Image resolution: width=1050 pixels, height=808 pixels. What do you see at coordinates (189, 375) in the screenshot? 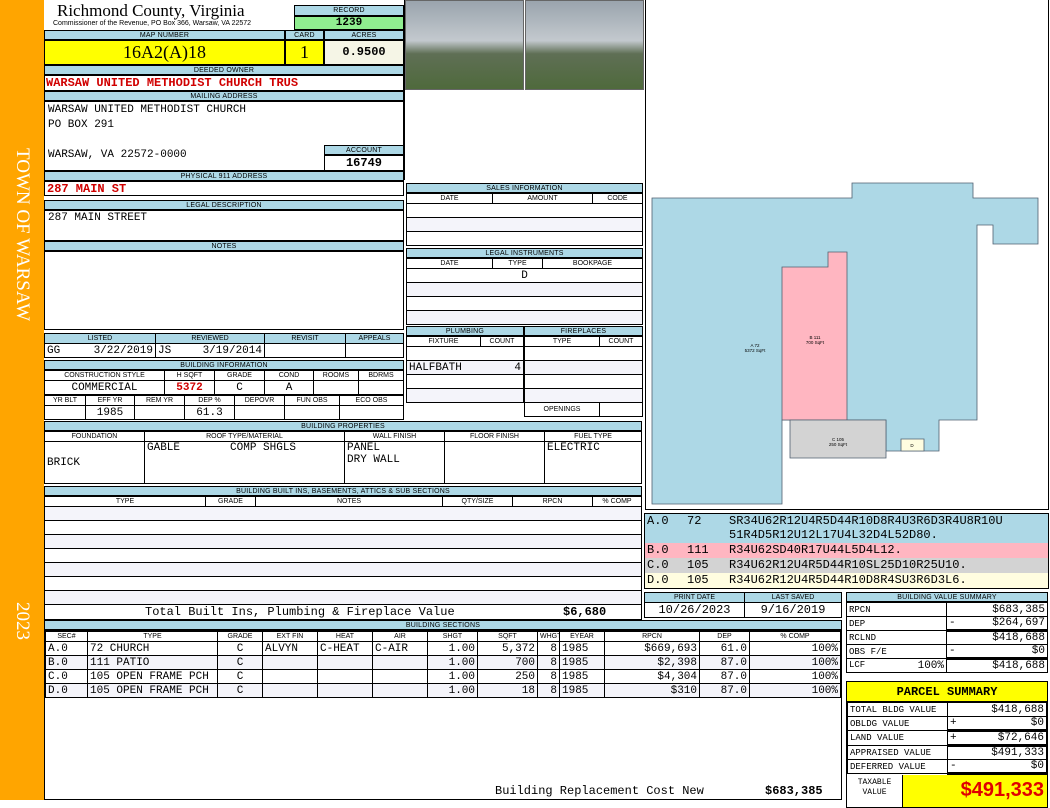
I see `col-header: H SQFT` at bounding box center [189, 375].